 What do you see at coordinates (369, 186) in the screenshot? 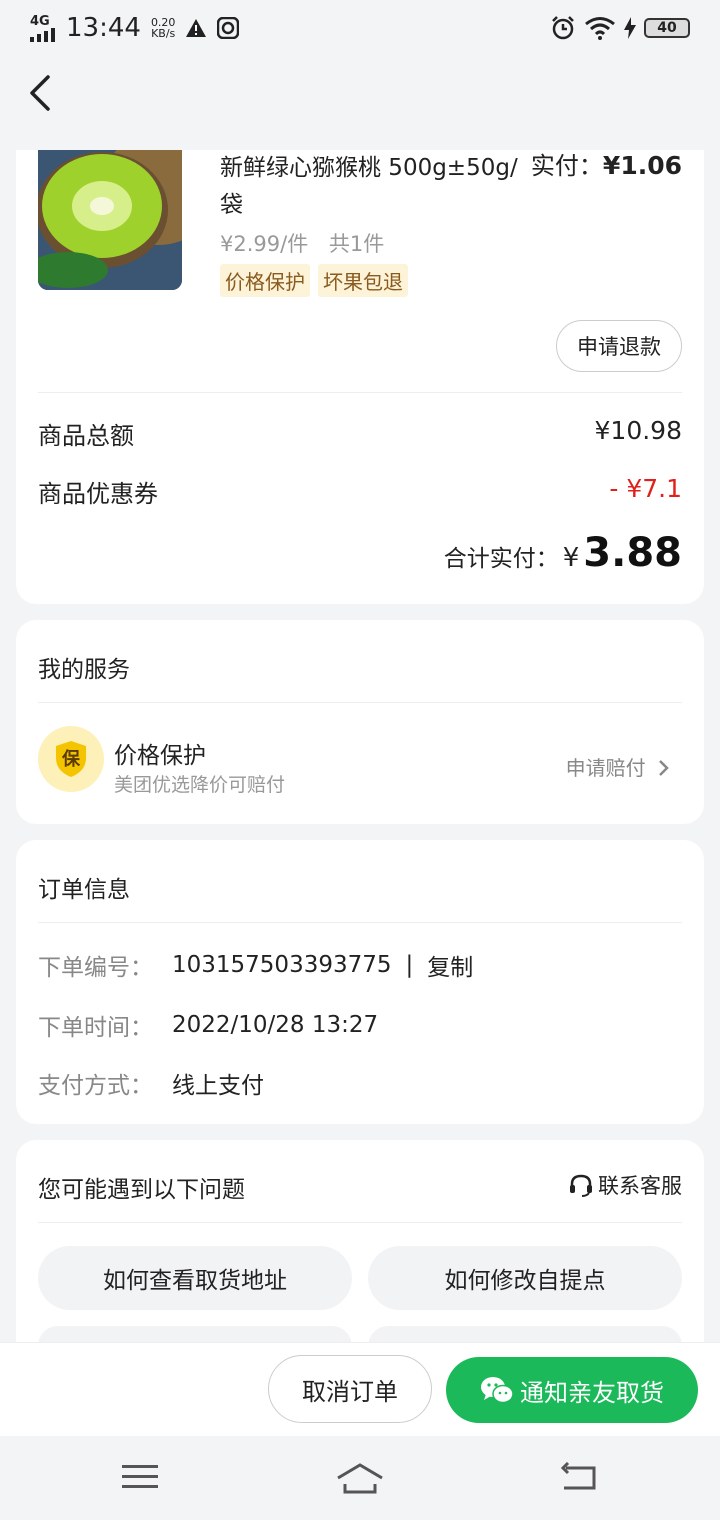
I see `product-name: 新鲜绿心猕猴桃 500g±50g/袋` at bounding box center [369, 186].